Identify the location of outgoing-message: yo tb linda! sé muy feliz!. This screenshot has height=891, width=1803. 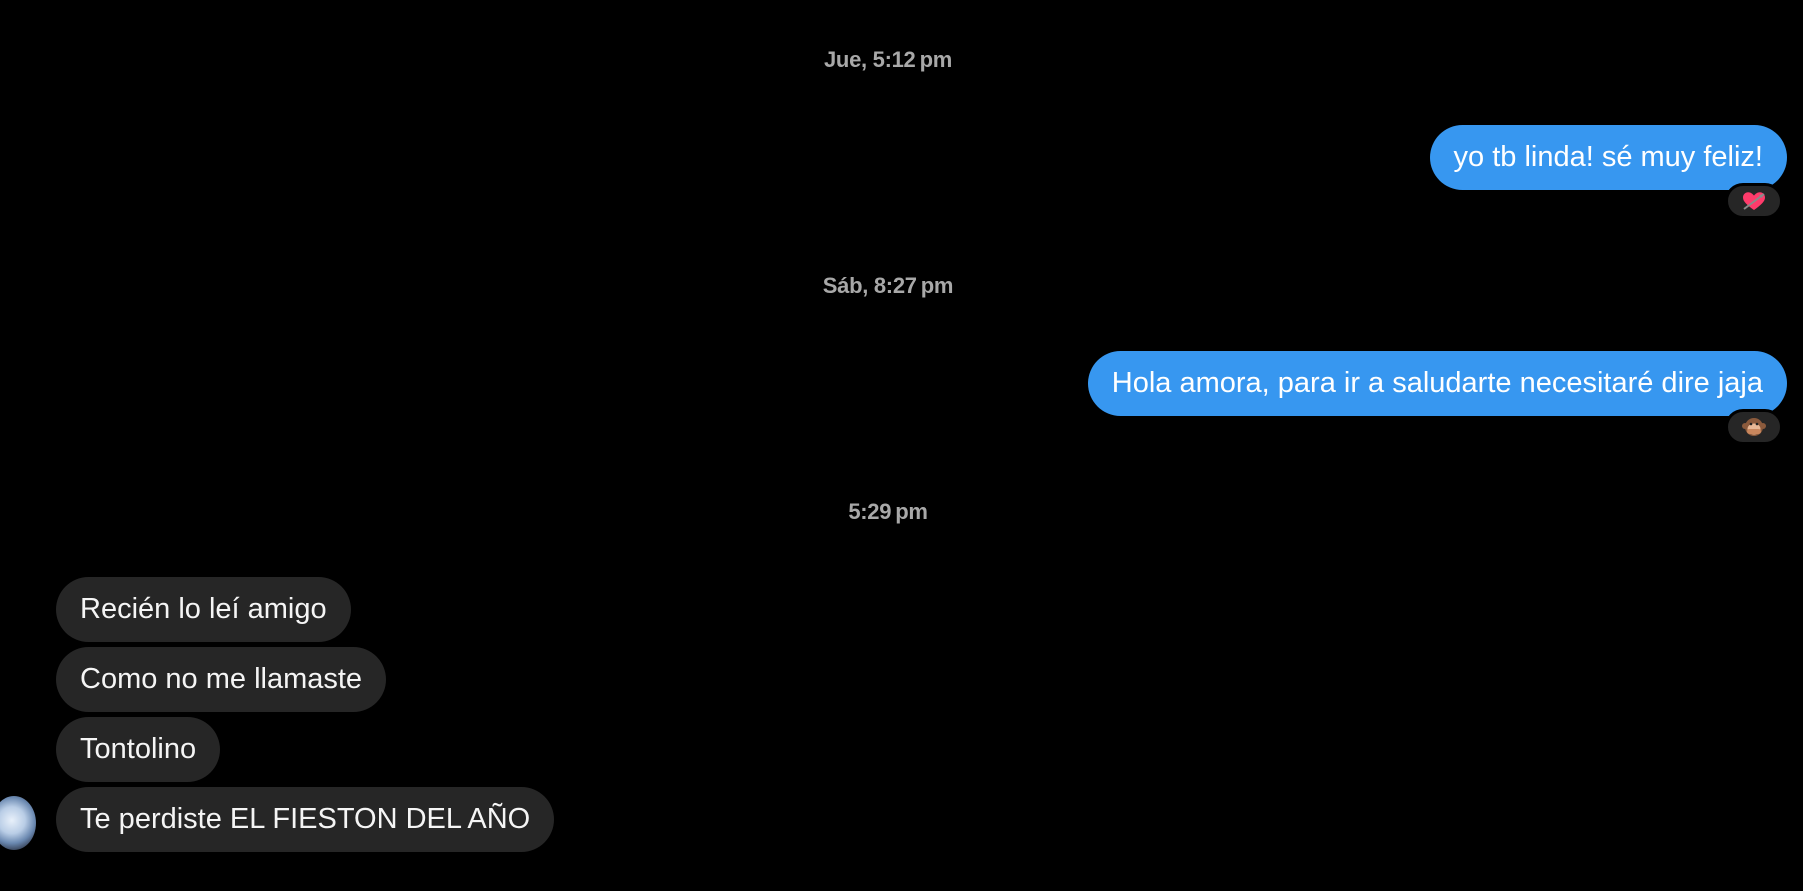
(1608, 157).